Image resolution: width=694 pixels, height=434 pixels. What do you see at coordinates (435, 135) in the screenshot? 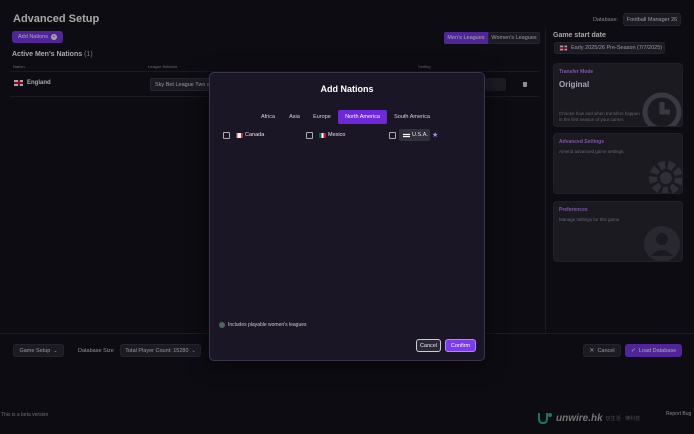
I see `star-icon: ★` at bounding box center [435, 135].